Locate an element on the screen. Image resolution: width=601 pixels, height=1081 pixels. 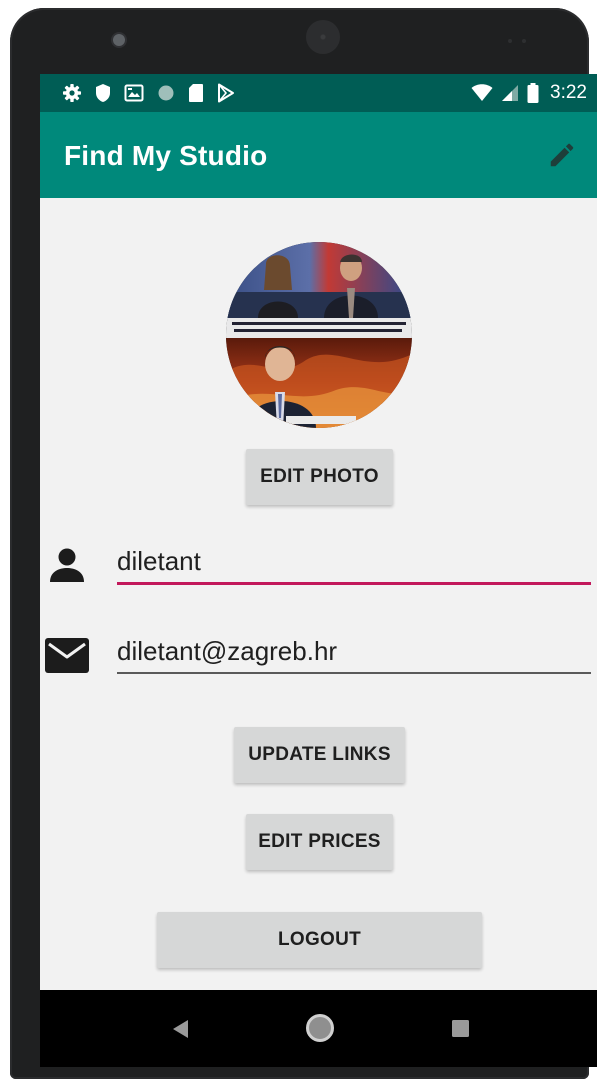
earpiece-speaker is located at coordinates (323, 37).